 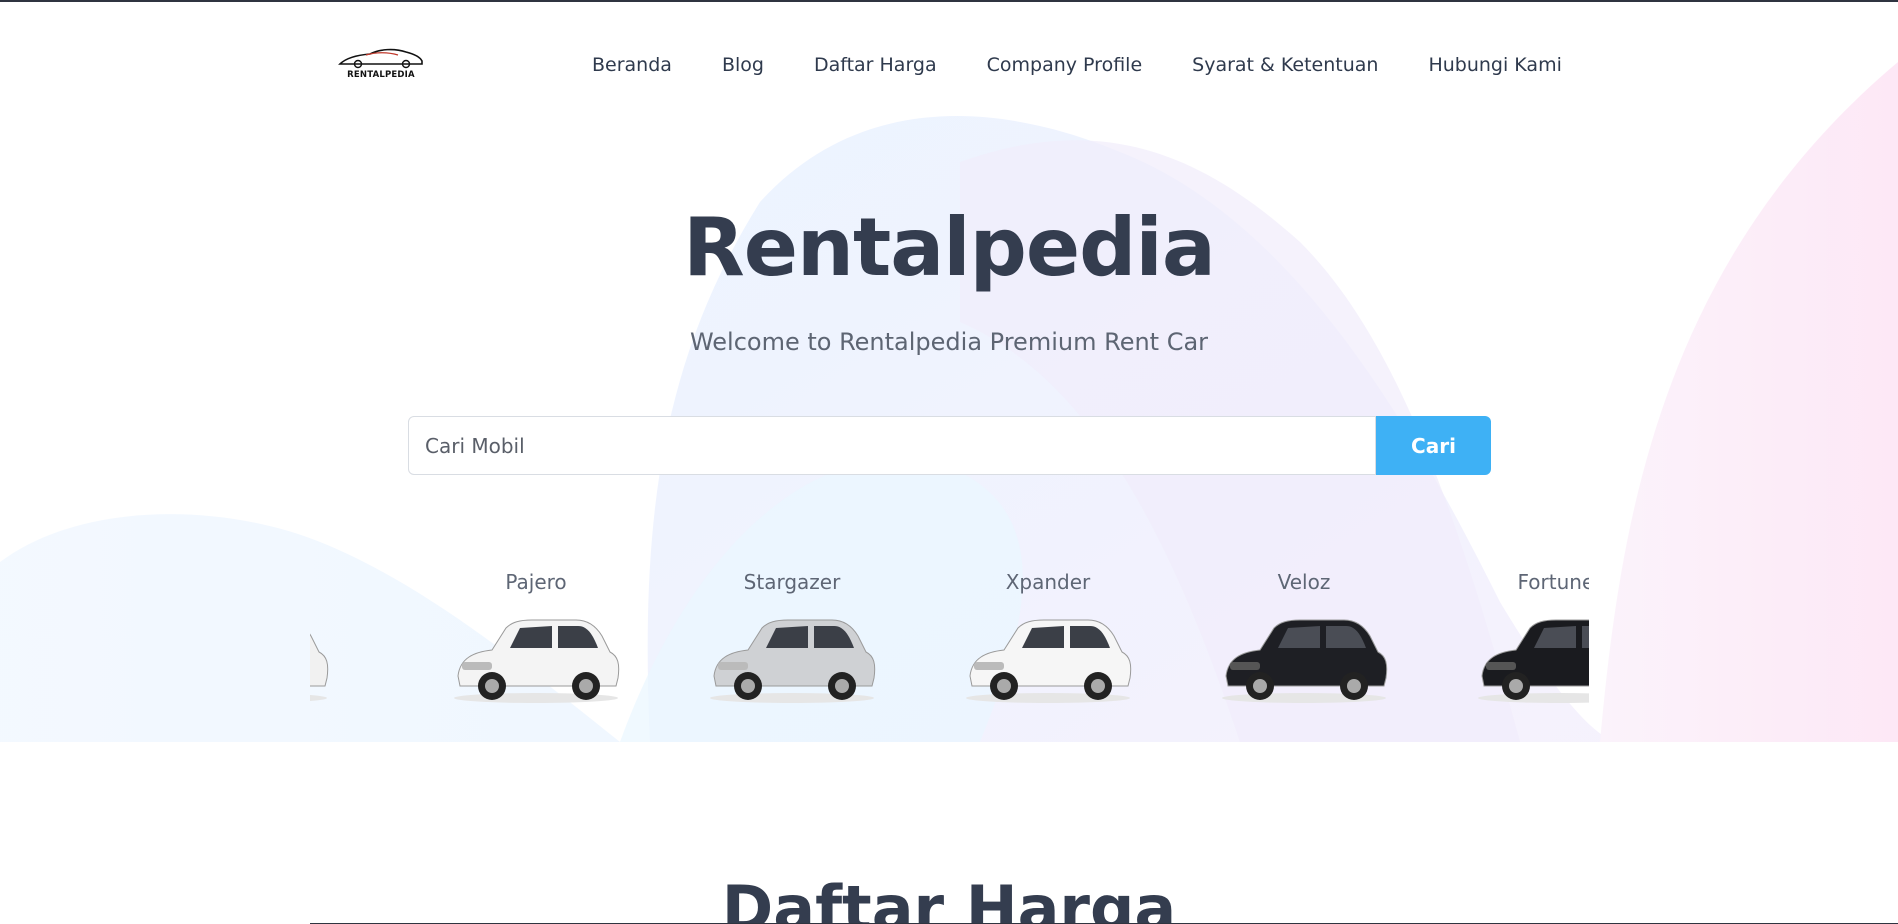 I want to click on car-card: Pajero, so click(x=536, y=647).